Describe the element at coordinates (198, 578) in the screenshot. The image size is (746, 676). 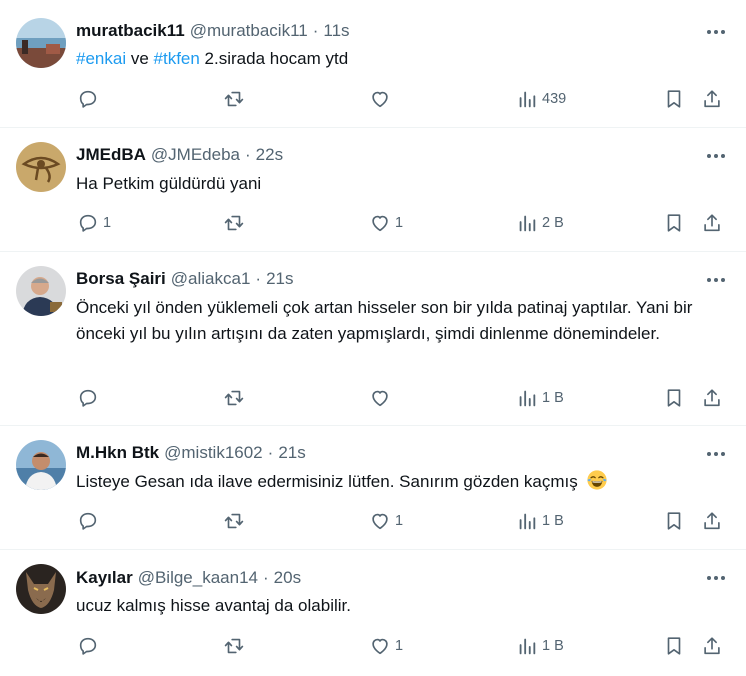
I see `user-handle: @Bilge_kaan14` at that location.